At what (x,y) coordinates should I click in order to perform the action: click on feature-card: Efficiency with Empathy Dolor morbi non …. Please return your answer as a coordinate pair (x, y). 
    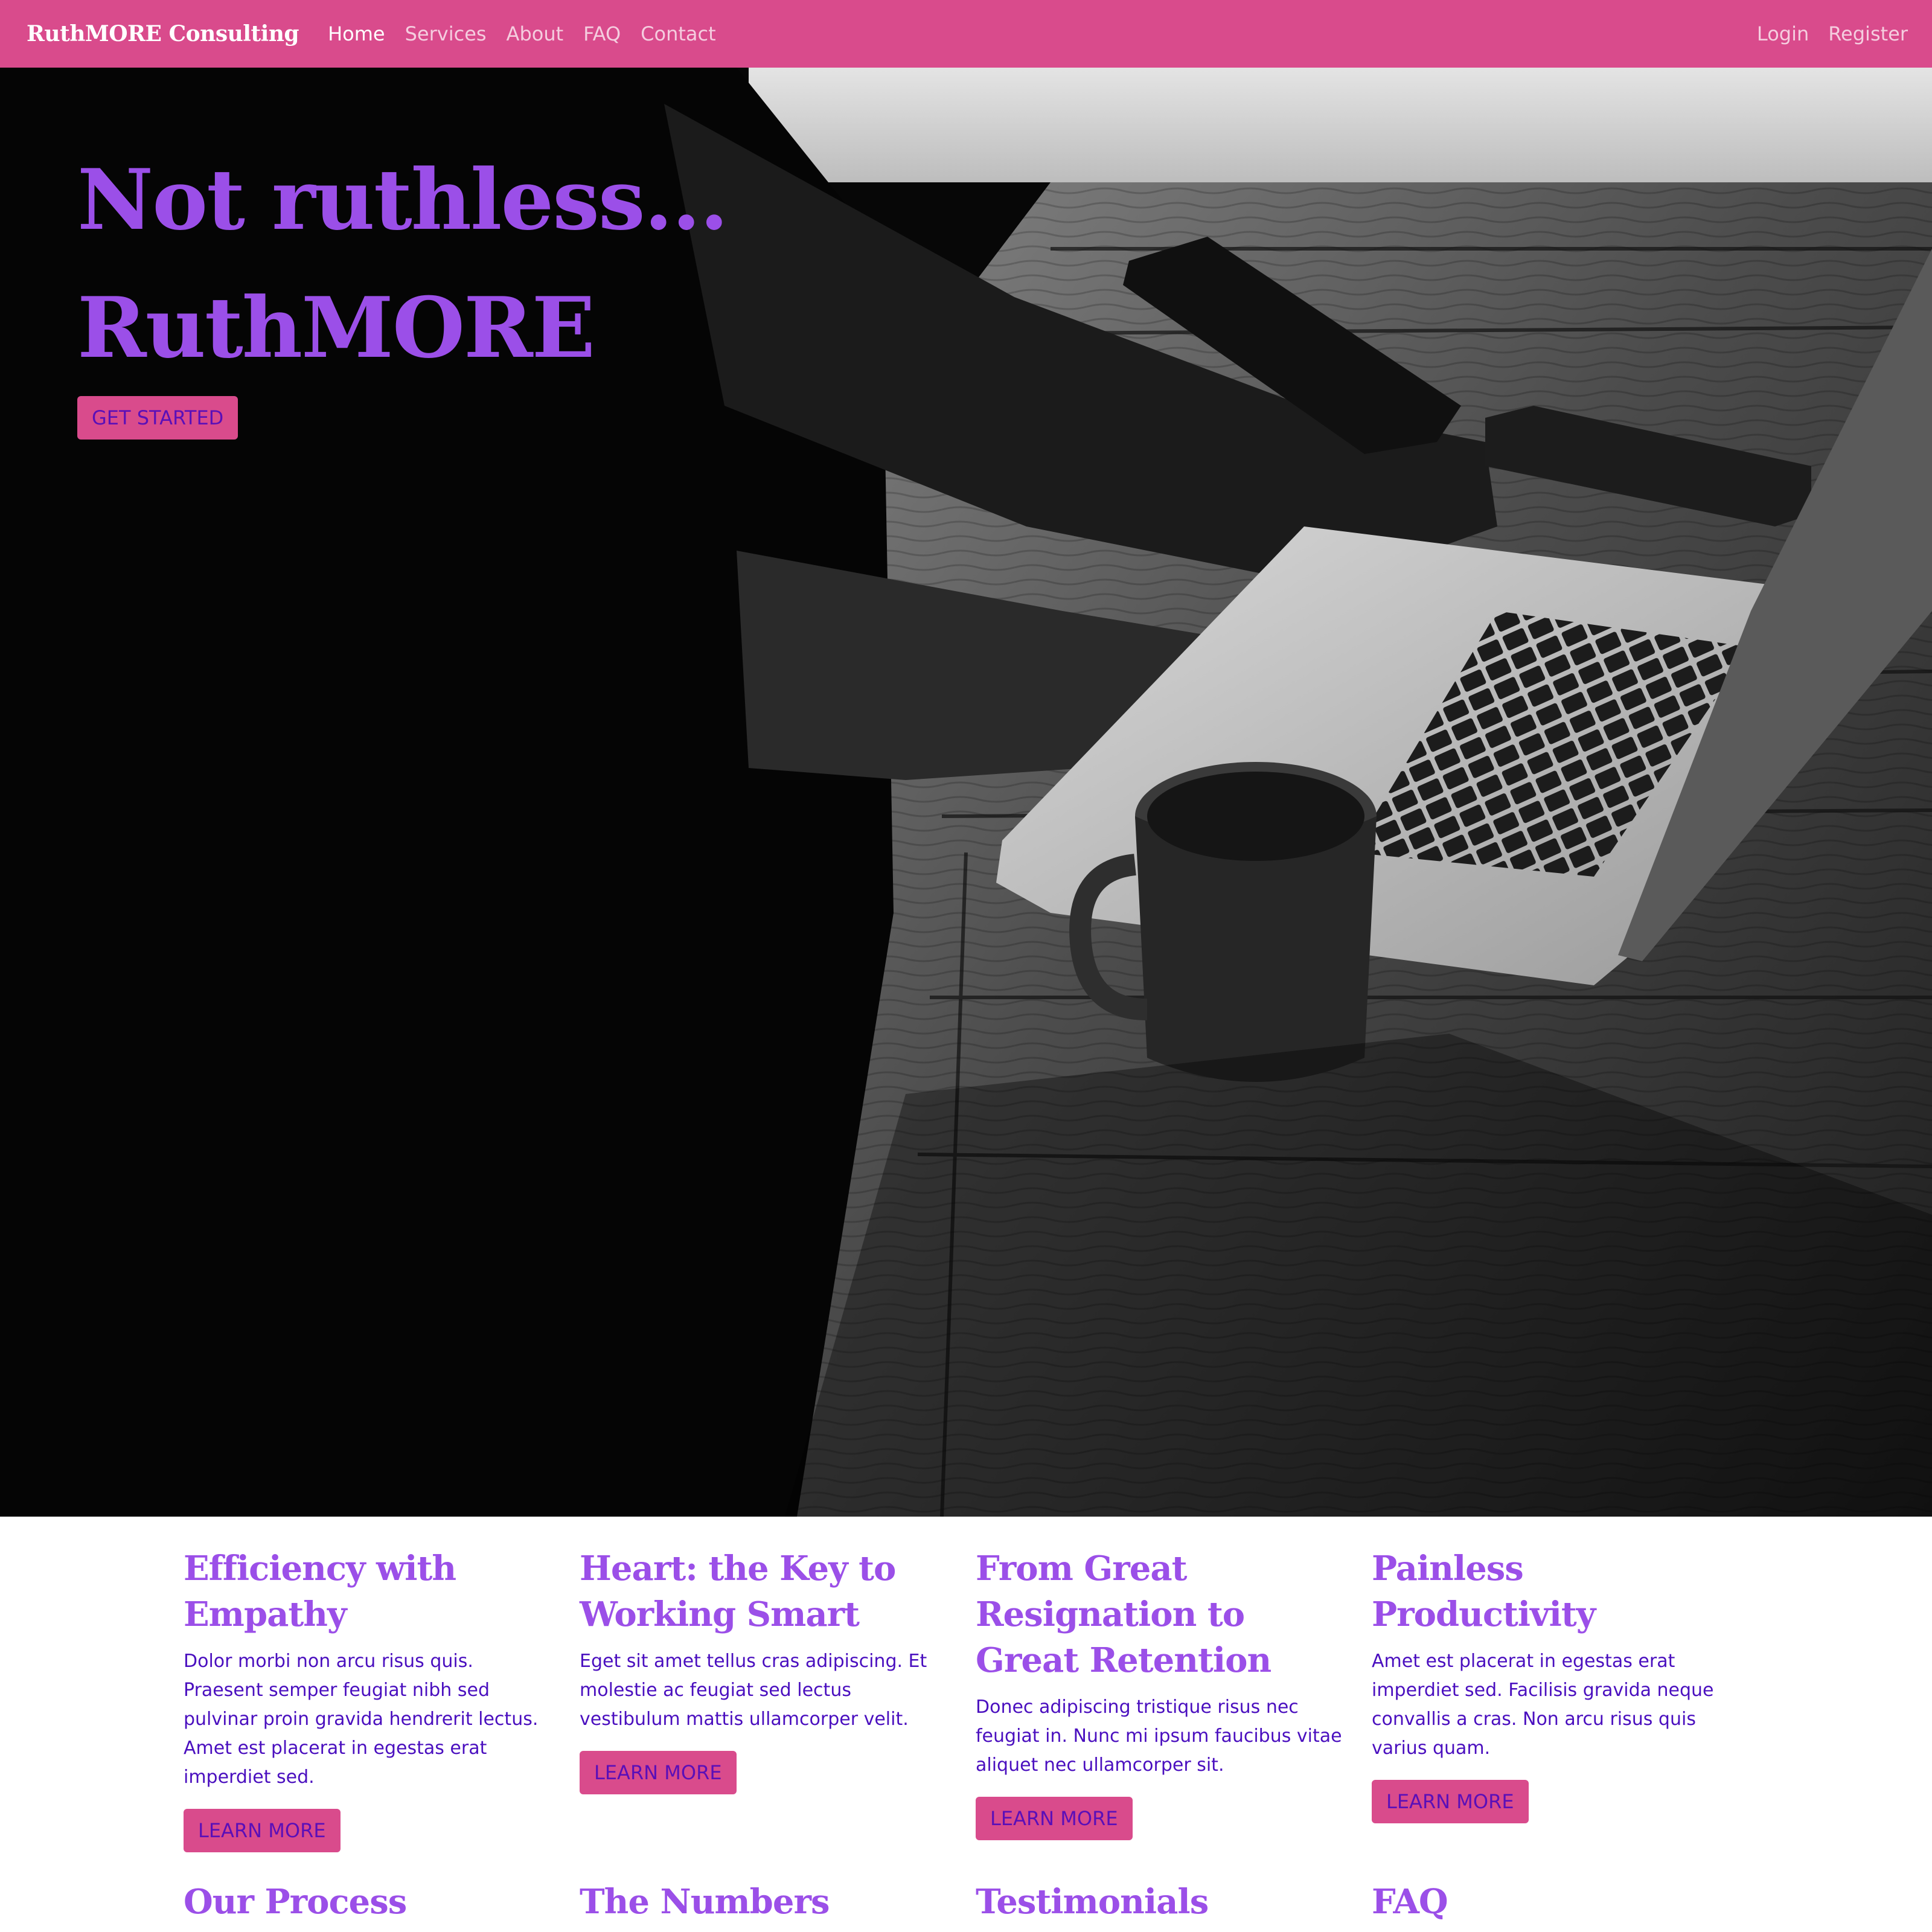
    Looking at the image, I should click on (371, 1699).